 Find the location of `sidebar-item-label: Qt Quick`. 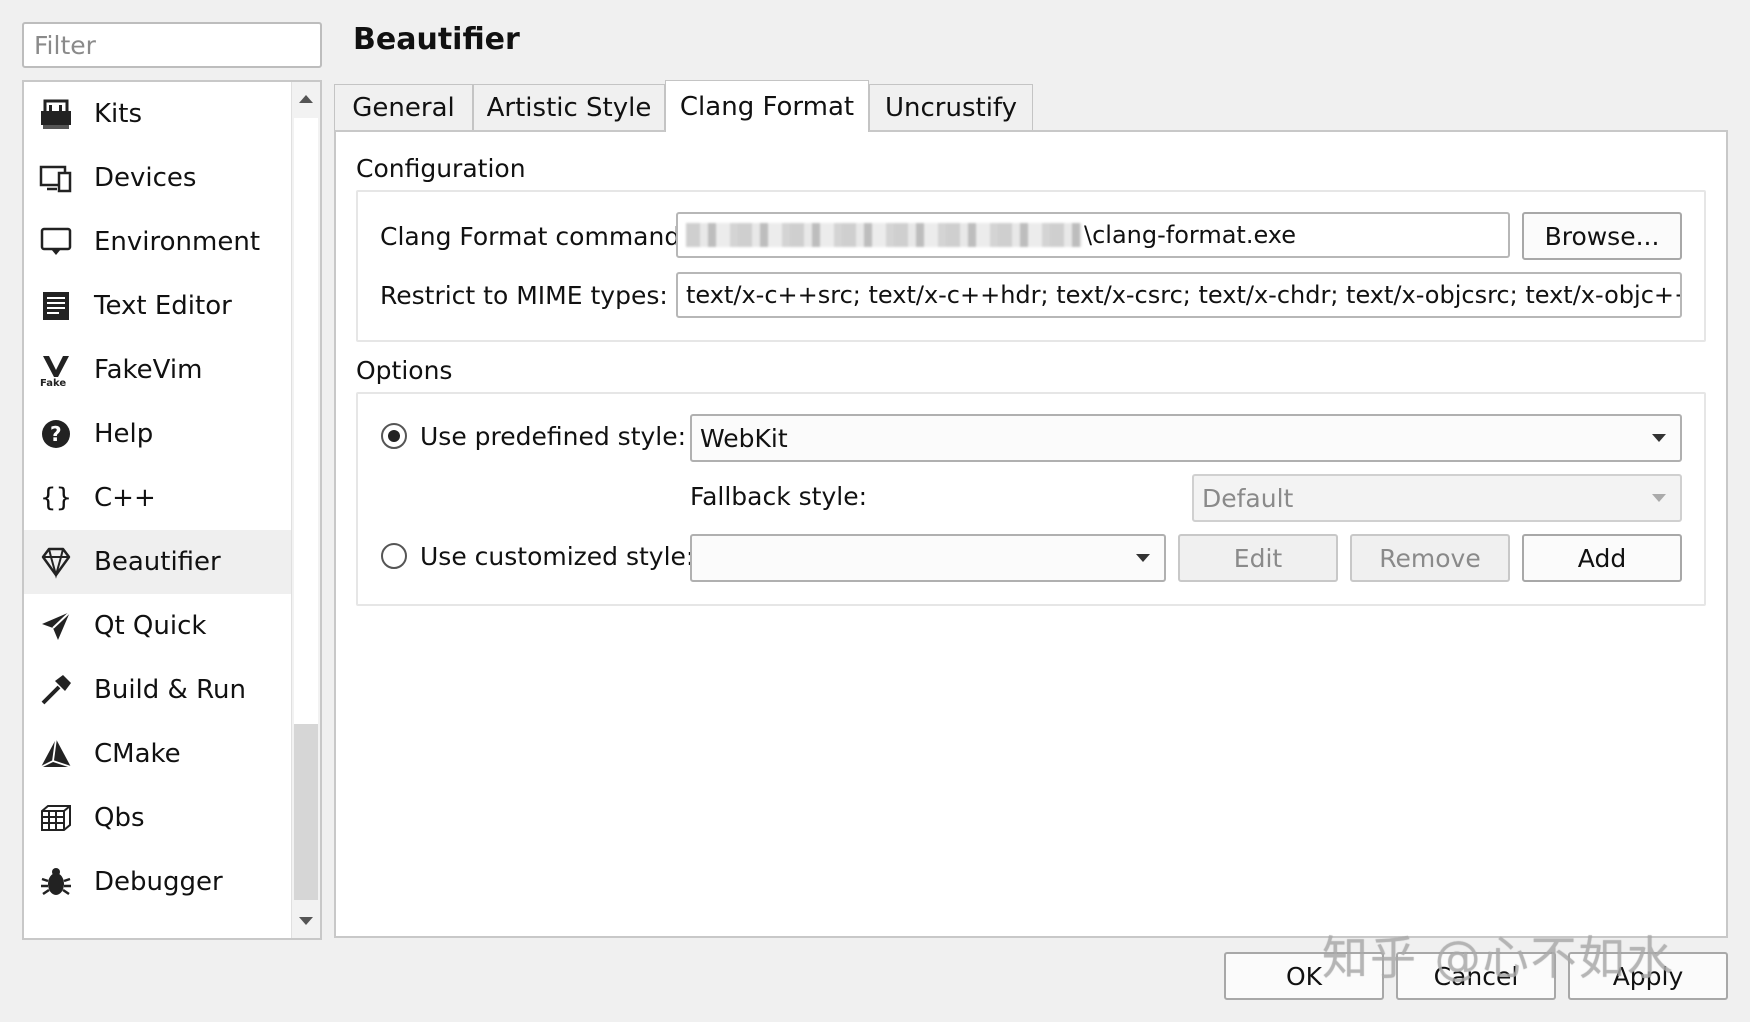

sidebar-item-label: Qt Quick is located at coordinates (150, 626).